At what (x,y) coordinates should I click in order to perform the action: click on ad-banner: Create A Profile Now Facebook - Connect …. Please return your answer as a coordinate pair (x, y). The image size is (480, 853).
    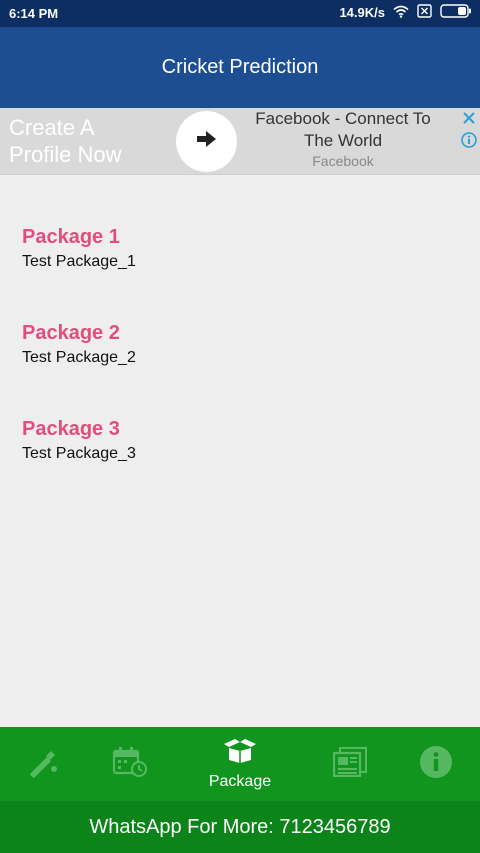
    Looking at the image, I should click on (240, 141).